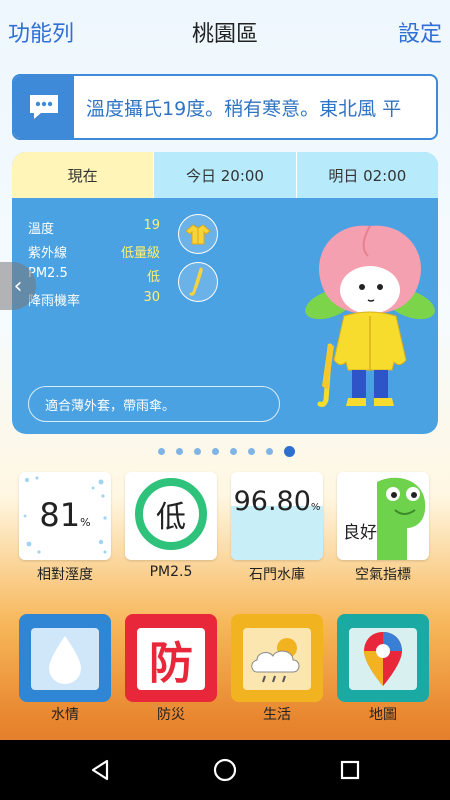 This screenshot has height=800, width=450. I want to click on disaster-glyph: 防, so click(171, 663).